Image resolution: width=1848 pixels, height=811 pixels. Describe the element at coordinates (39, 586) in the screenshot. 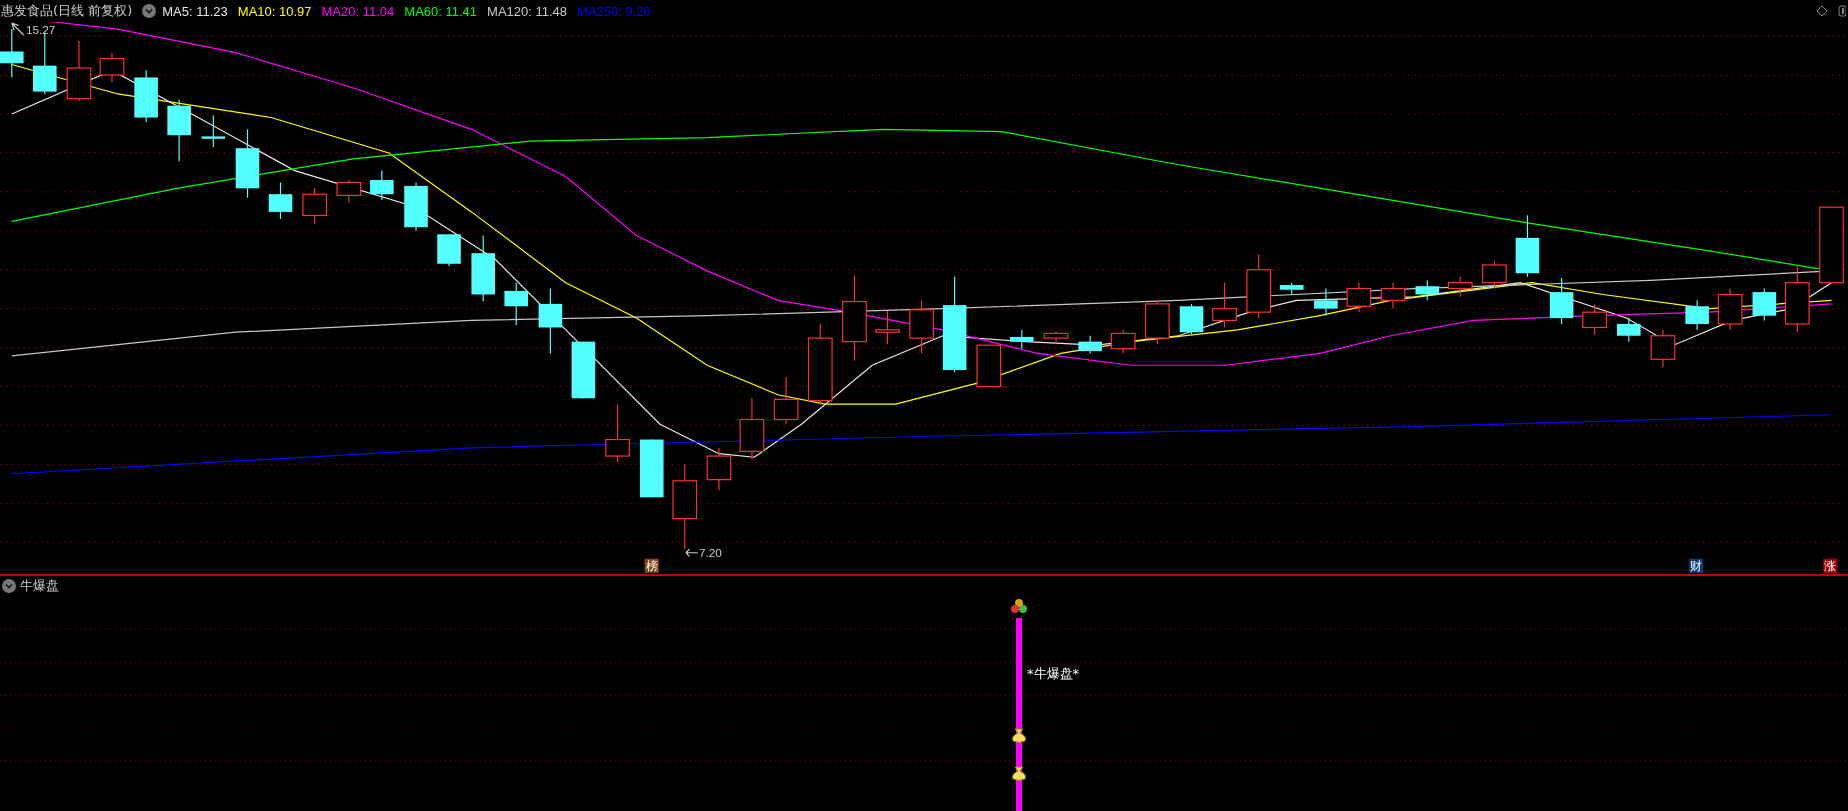

I see `indicator-title: 牛爆盘` at that location.